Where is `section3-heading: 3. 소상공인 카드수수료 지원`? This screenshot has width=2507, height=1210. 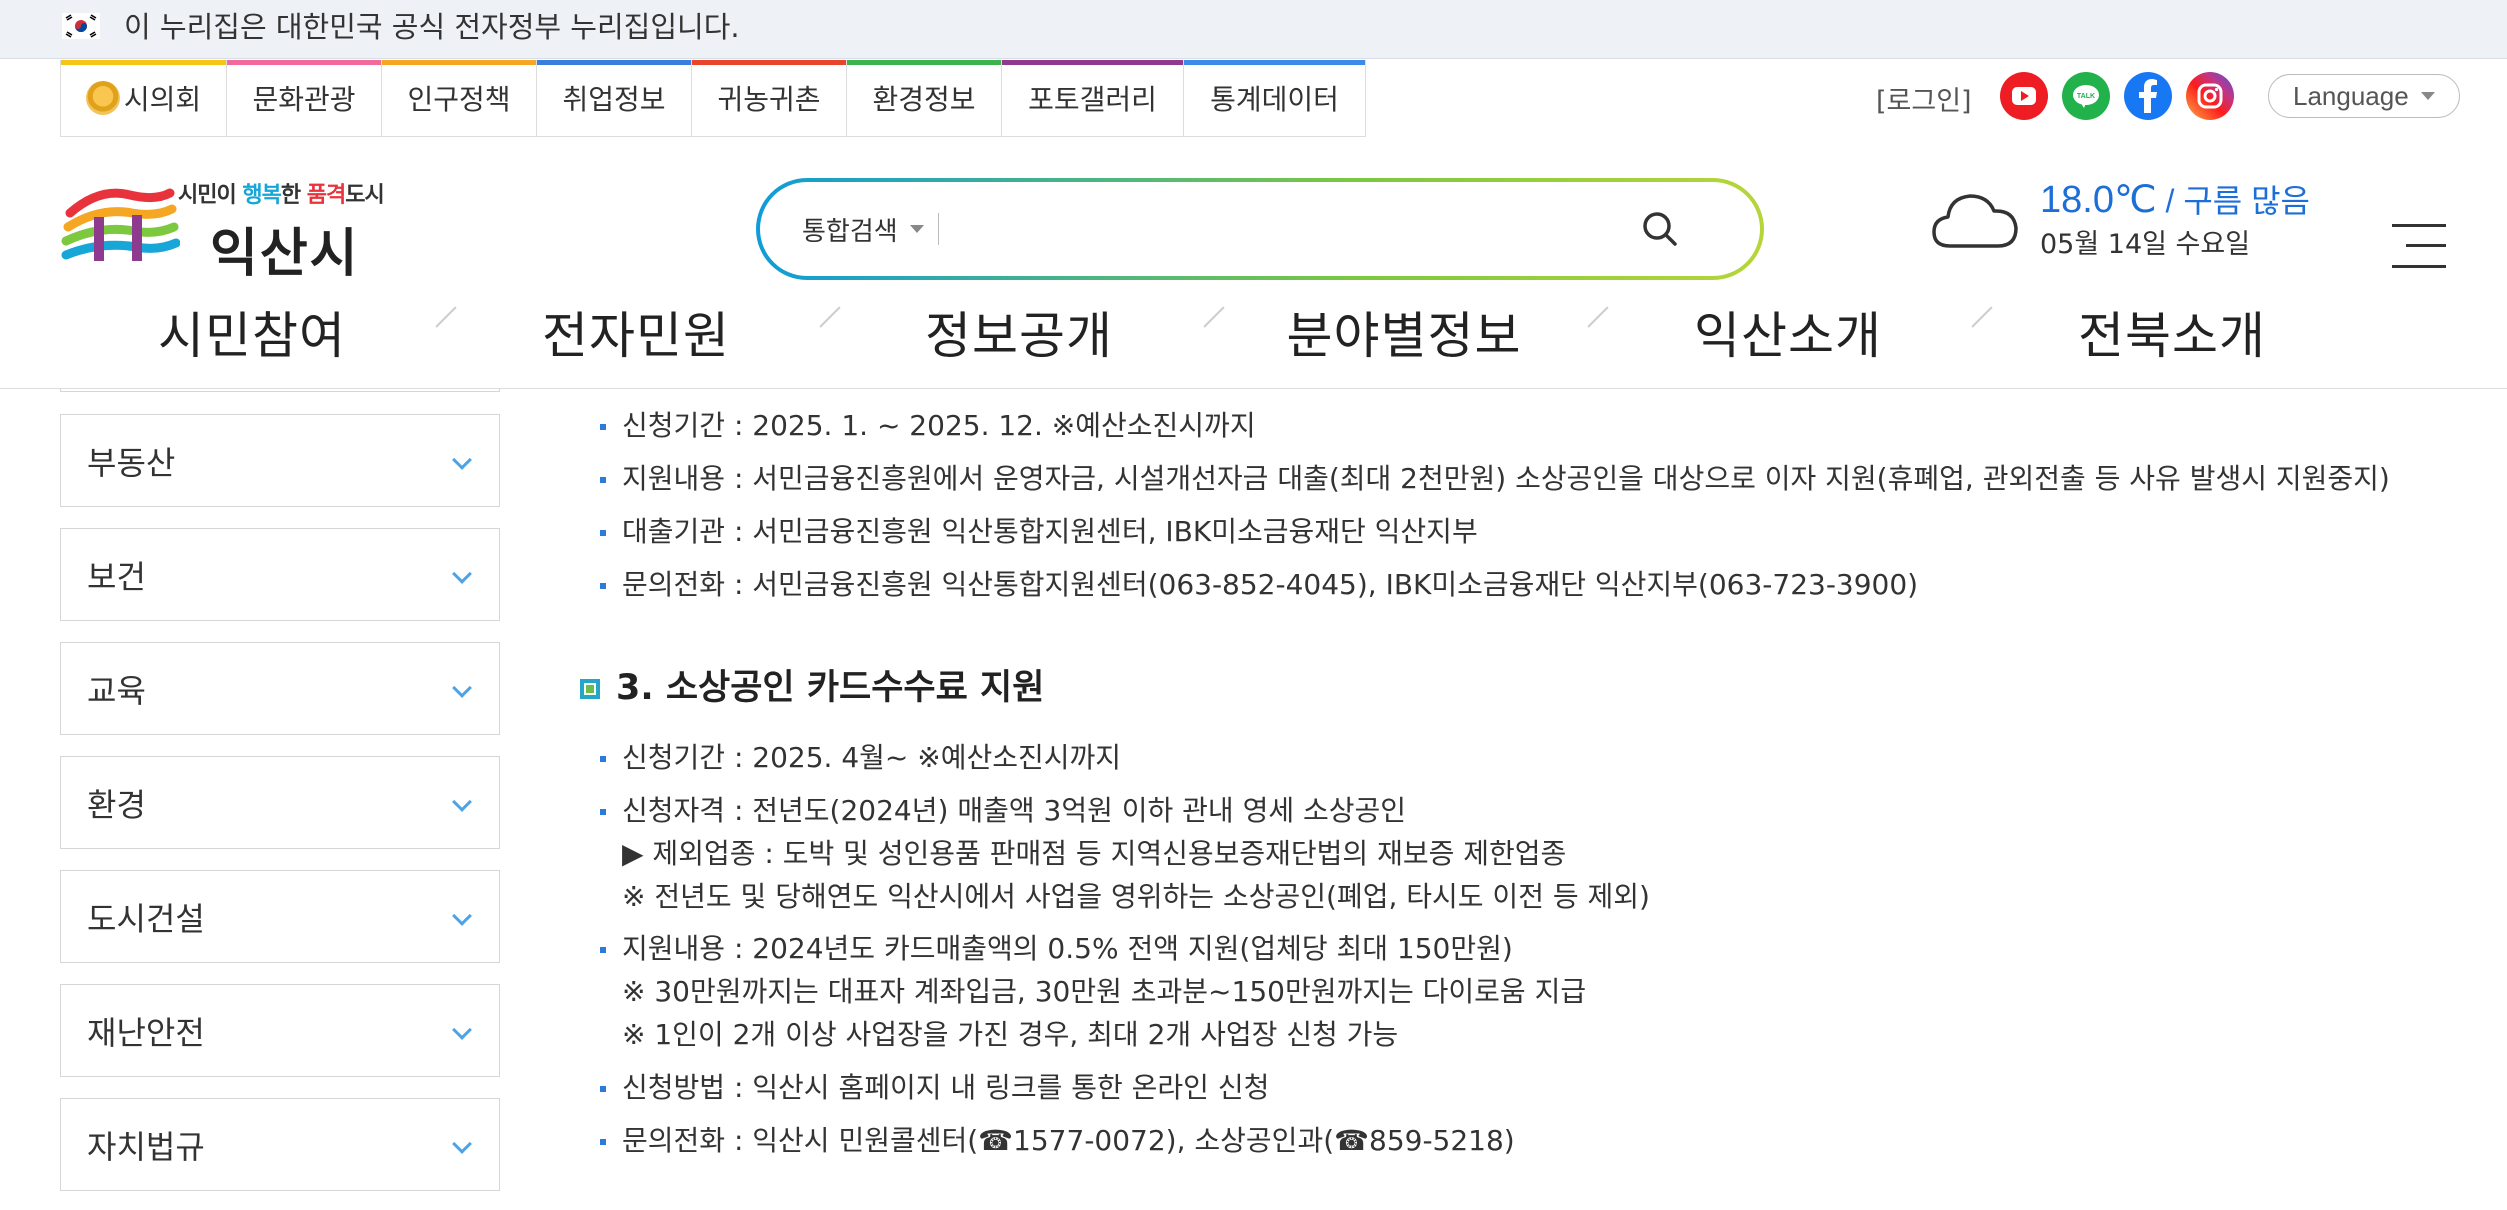 section3-heading: 3. 소상공인 카드수수료 지원 is located at coordinates (812, 688).